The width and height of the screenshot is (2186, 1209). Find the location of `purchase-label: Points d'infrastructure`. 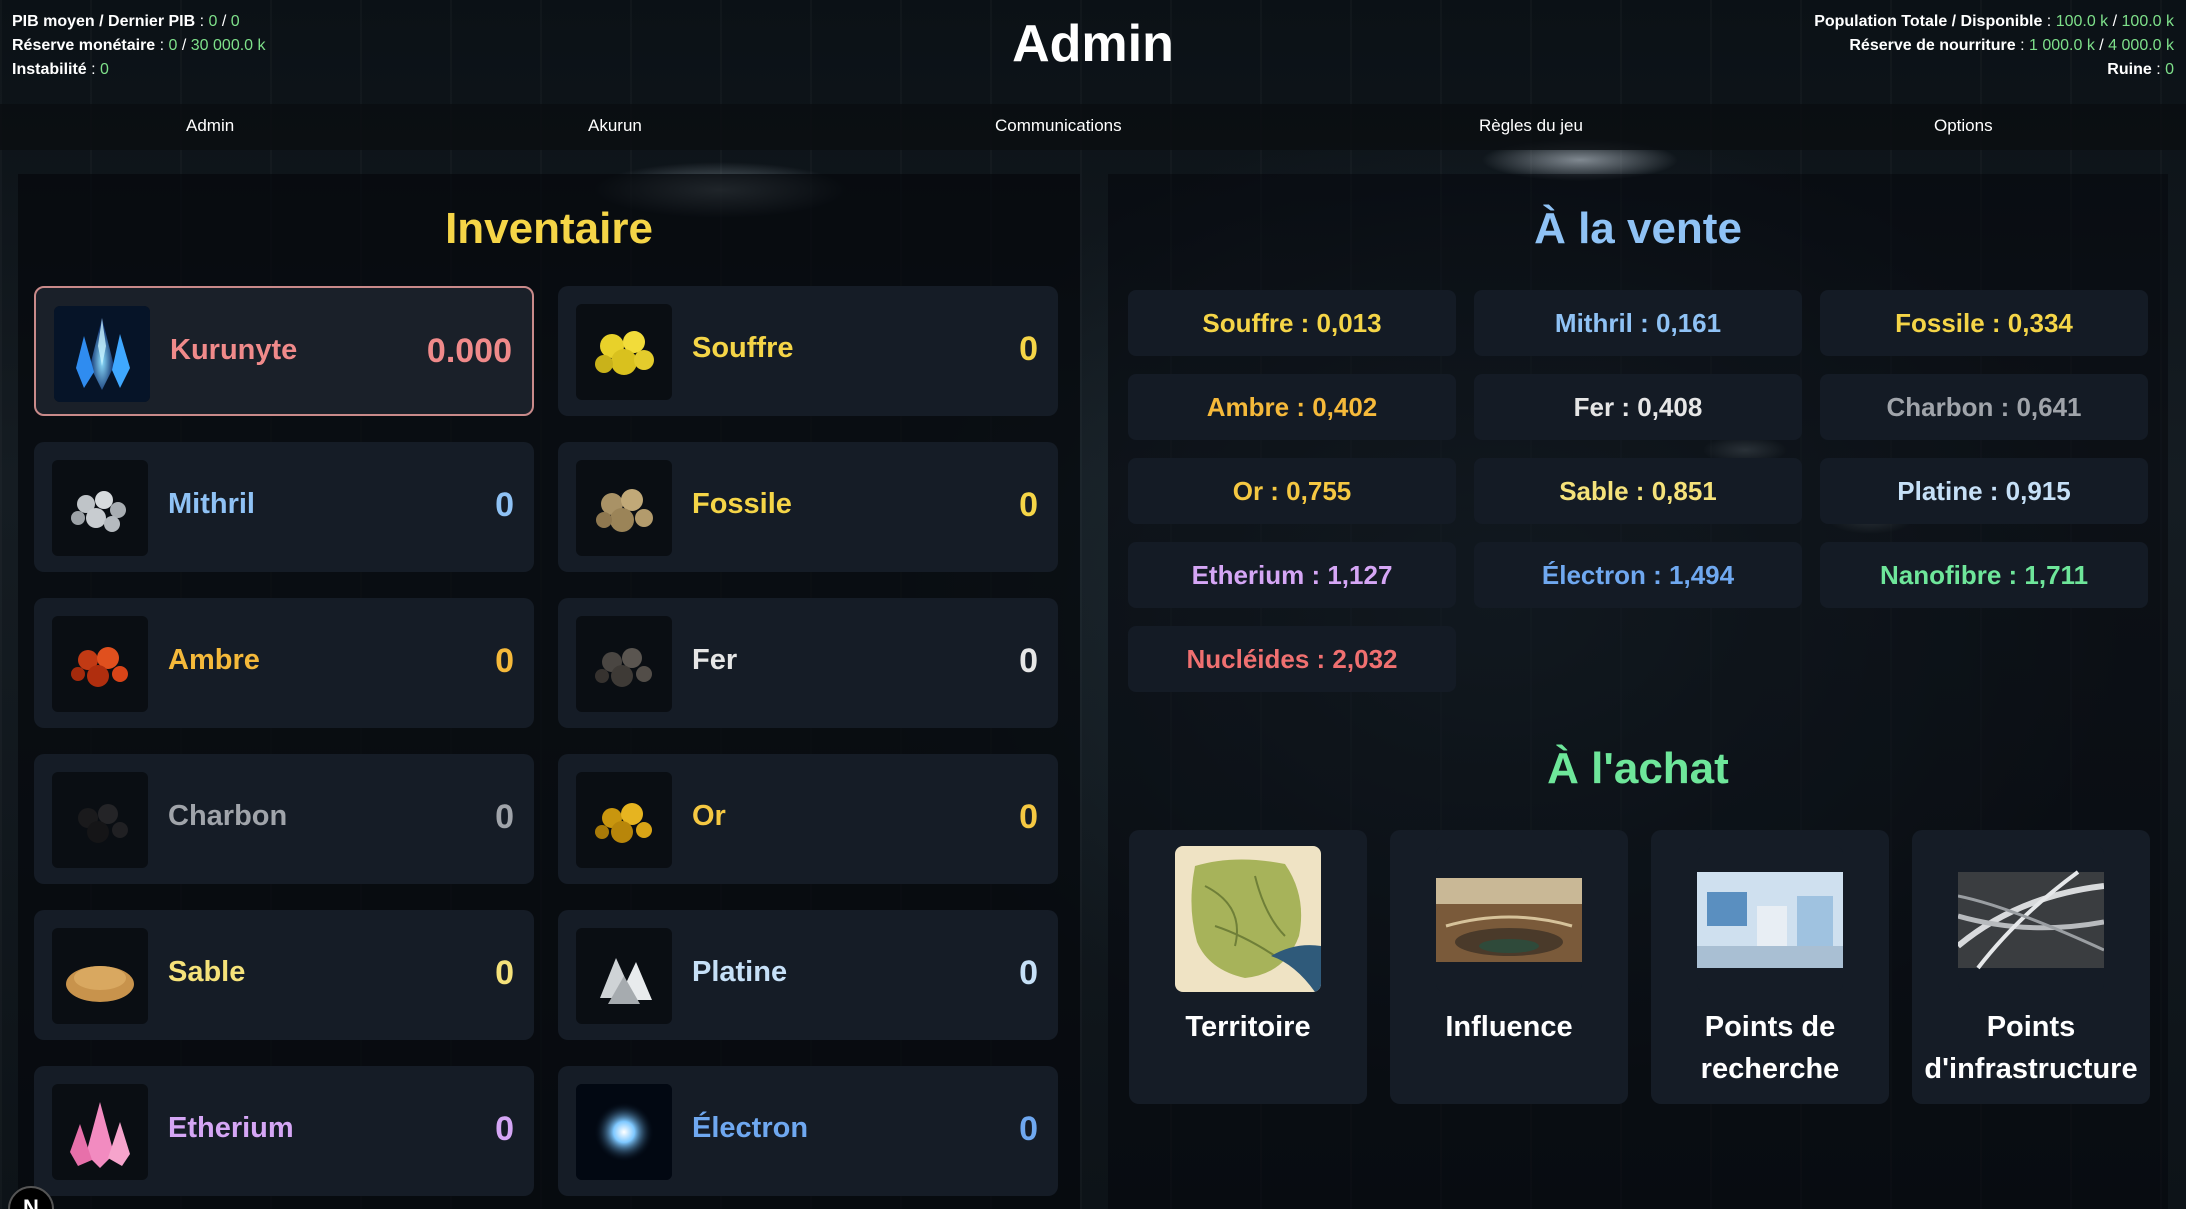

purchase-label: Points d'infrastructure is located at coordinates (2031, 1048).